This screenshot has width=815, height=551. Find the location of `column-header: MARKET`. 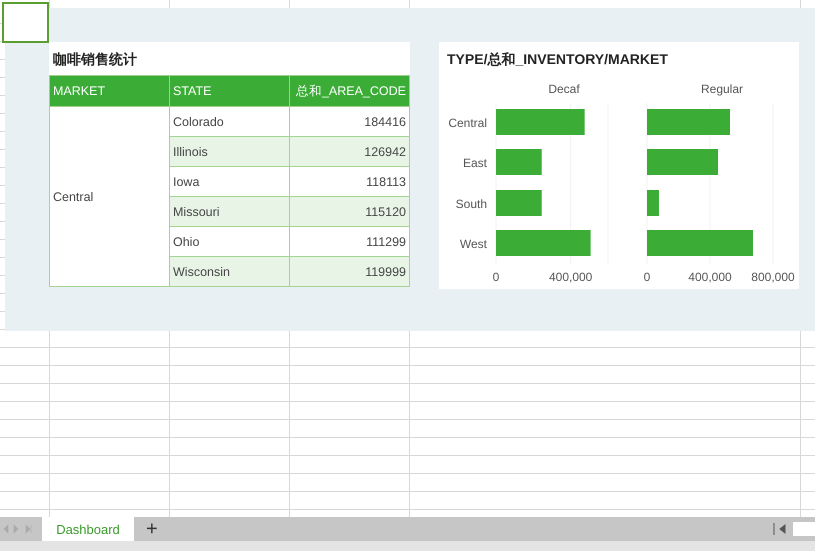

column-header: MARKET is located at coordinates (110, 91).